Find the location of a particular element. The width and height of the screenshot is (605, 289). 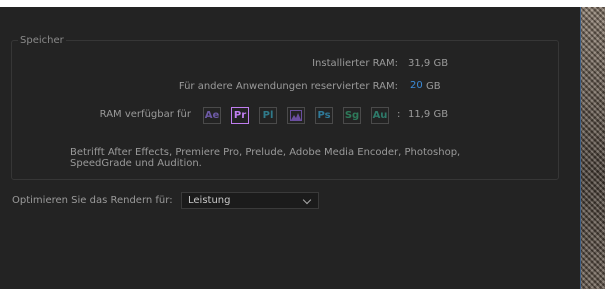

installed-ram-label: Installierter RAM: is located at coordinates (355, 63).